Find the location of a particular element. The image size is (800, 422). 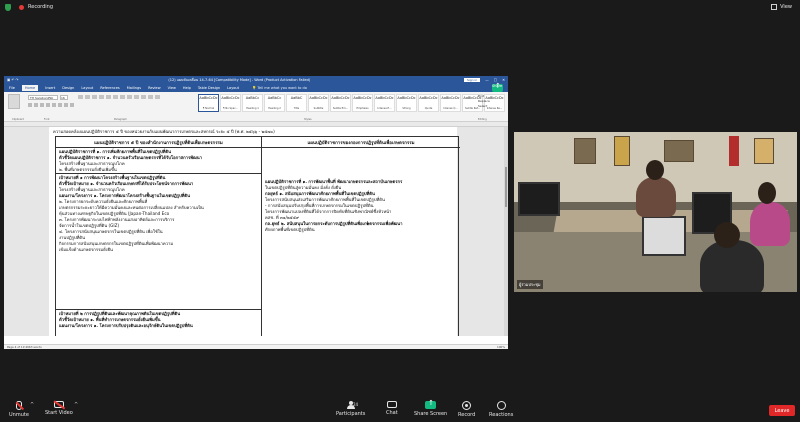

style-name: Emphasis is located at coordinates (362, 108).